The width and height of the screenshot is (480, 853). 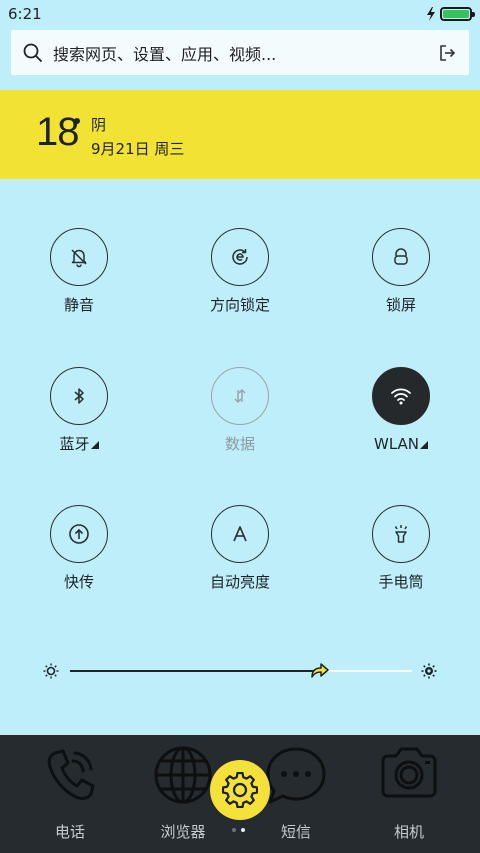 I want to click on toggle-auto-brightness-label: 自动亮度, so click(x=239, y=582).